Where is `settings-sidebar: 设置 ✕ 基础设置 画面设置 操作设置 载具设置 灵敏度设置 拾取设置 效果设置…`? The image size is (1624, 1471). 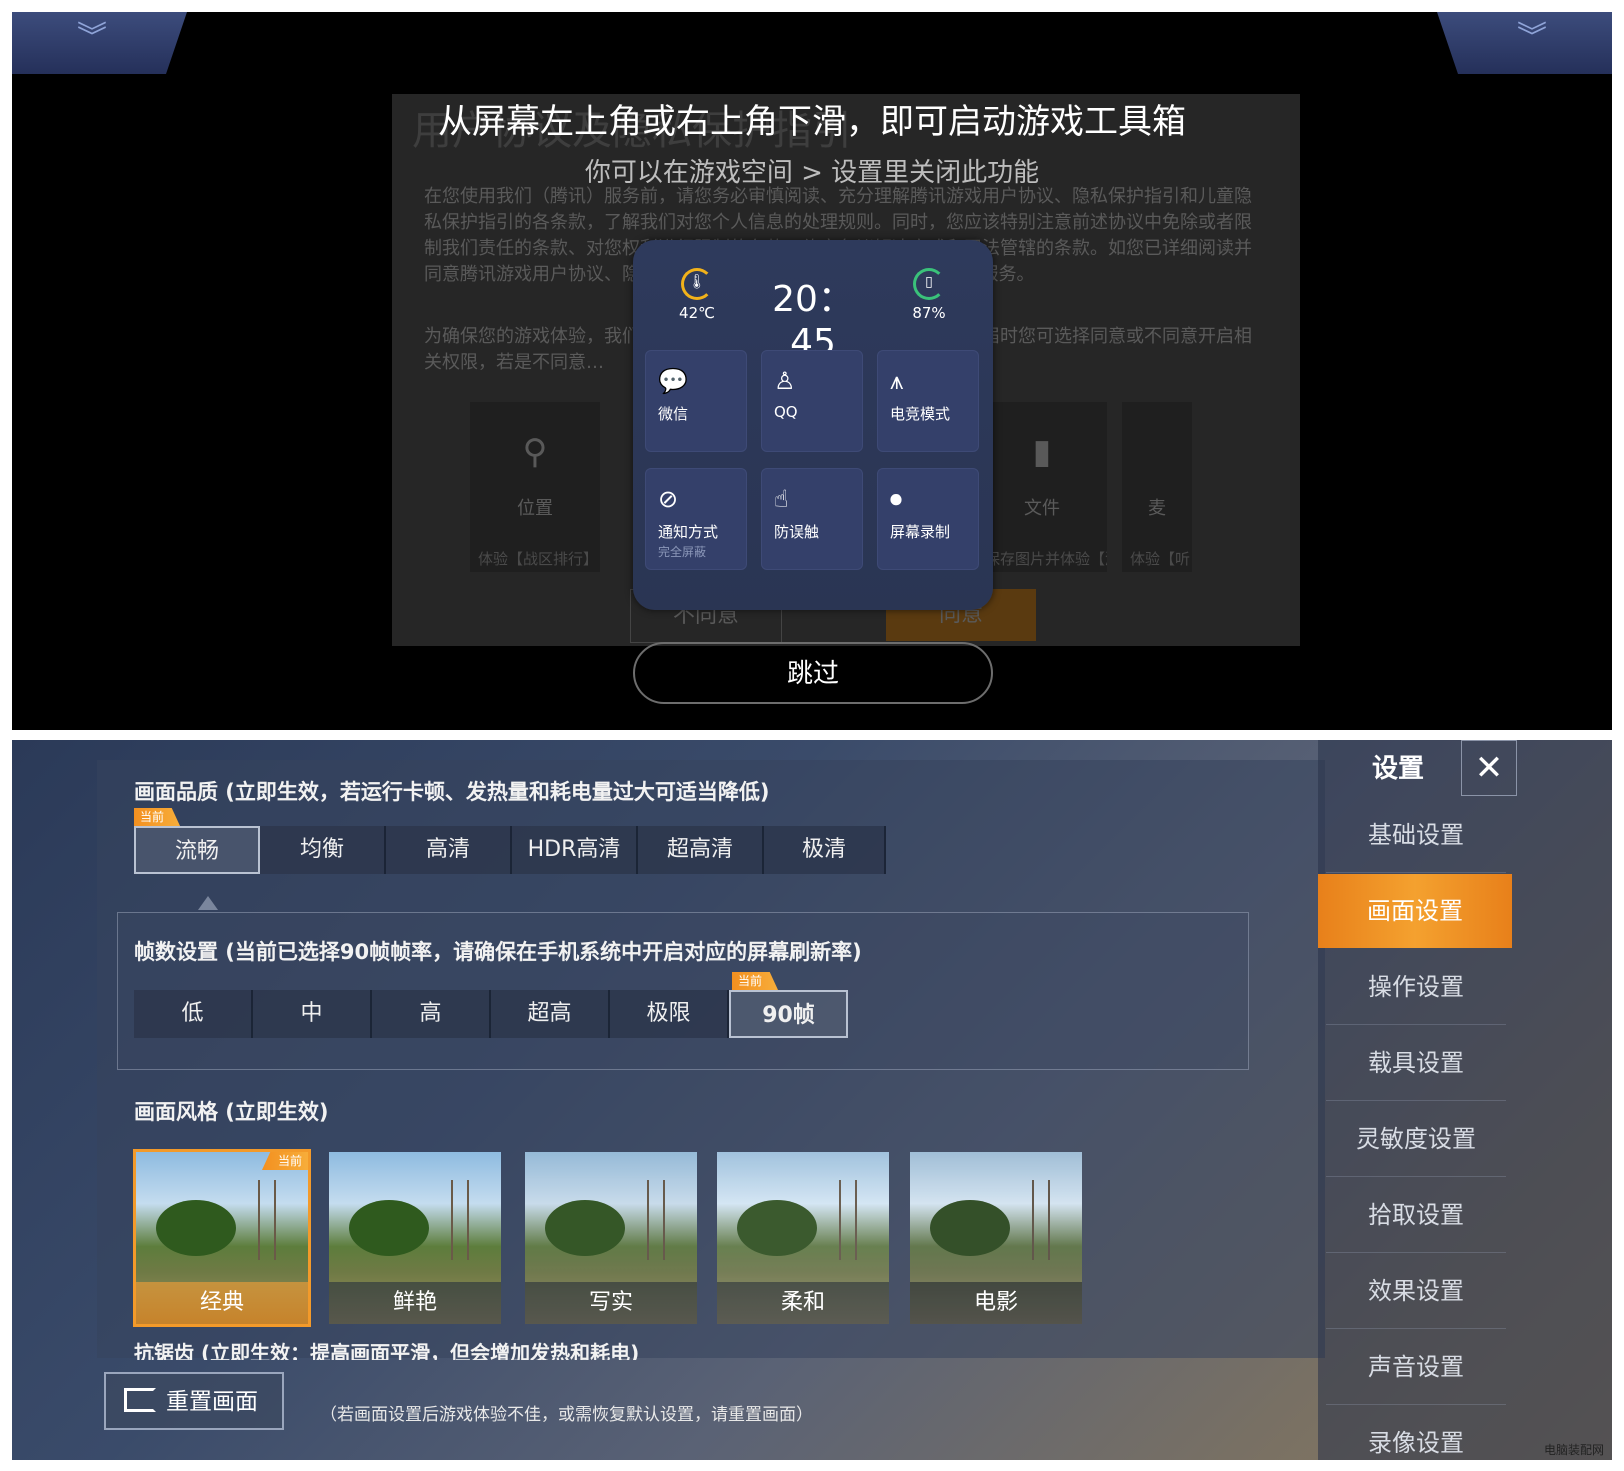 settings-sidebar: 设置 ✕ 基础设置 画面设置 操作设置 载具设置 灵敏度设置 拾取设置 效果设置… is located at coordinates (1465, 1100).